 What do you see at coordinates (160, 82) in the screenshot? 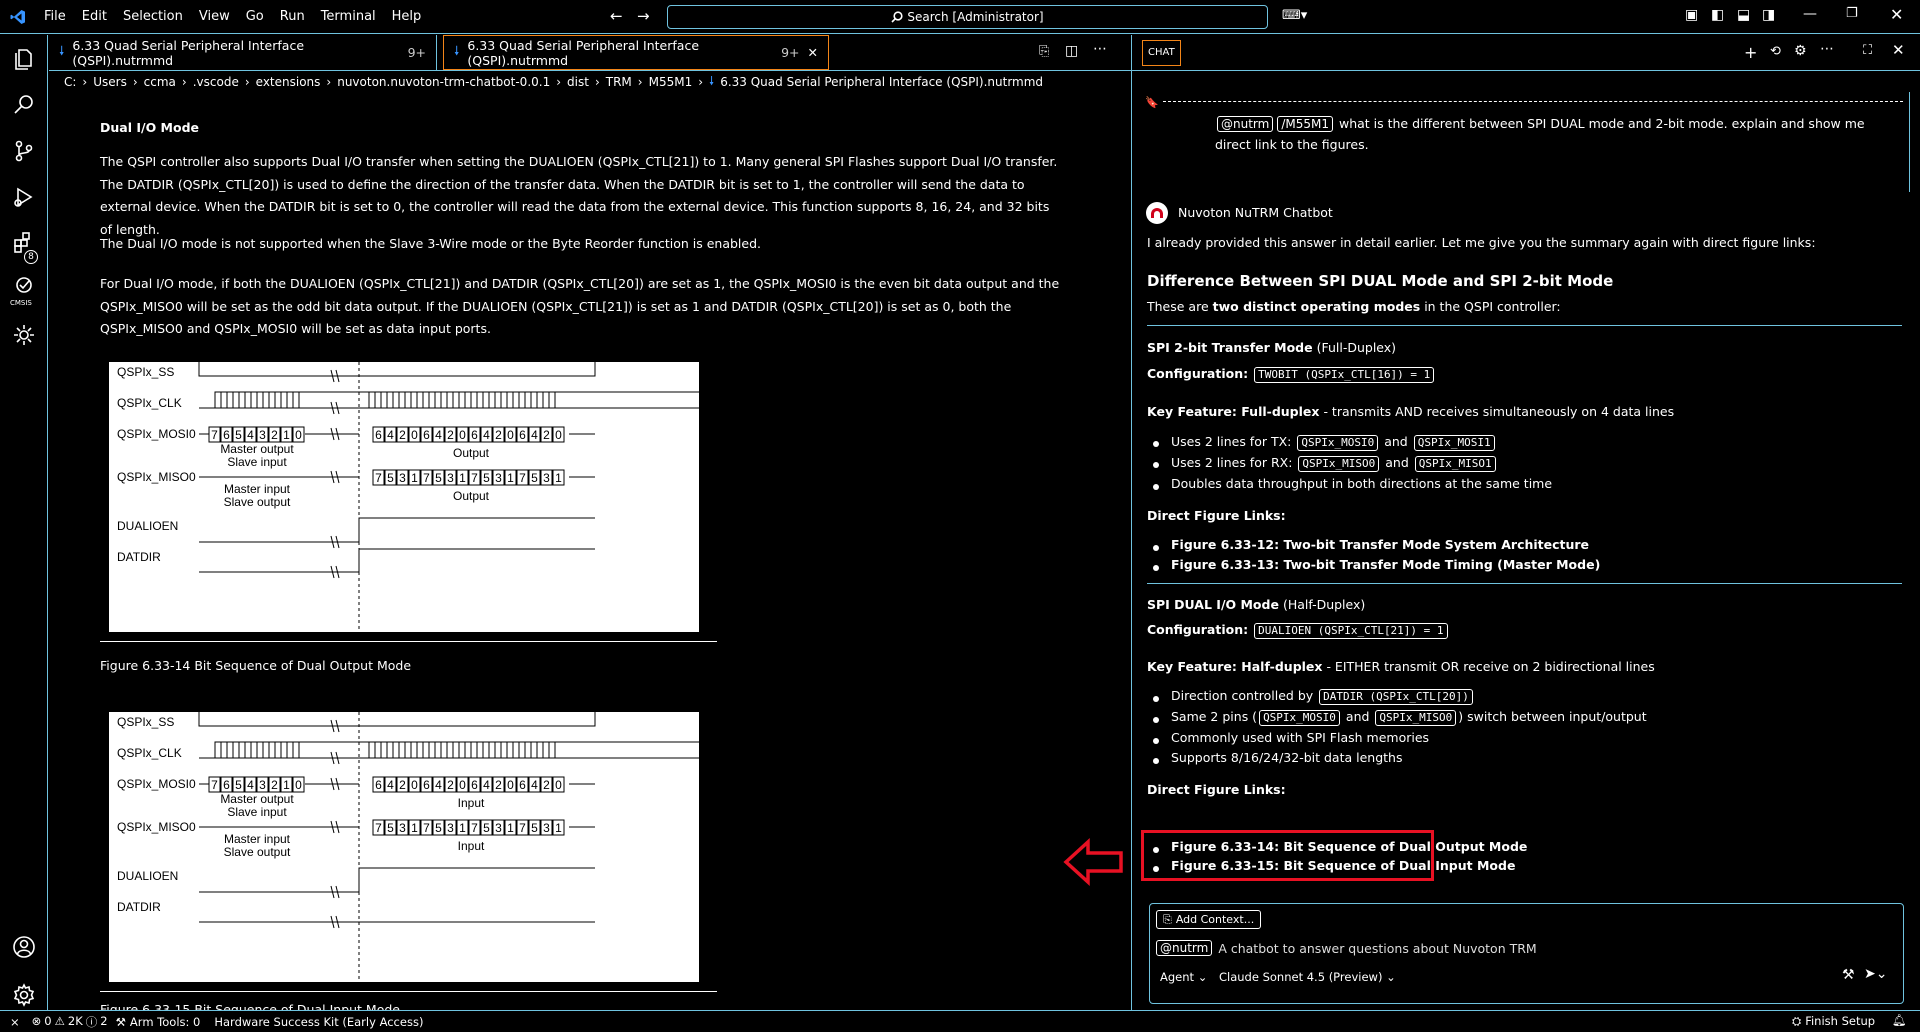
I see `breadcrumb-item: ccma` at bounding box center [160, 82].